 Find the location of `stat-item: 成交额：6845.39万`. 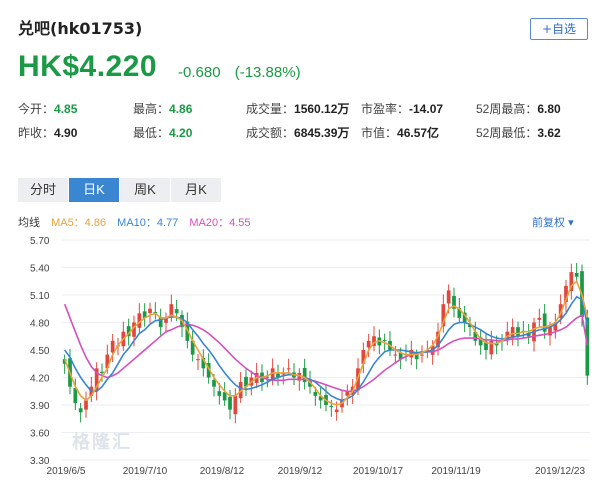

stat-item: 成交额：6845.39万 is located at coordinates (297, 132).